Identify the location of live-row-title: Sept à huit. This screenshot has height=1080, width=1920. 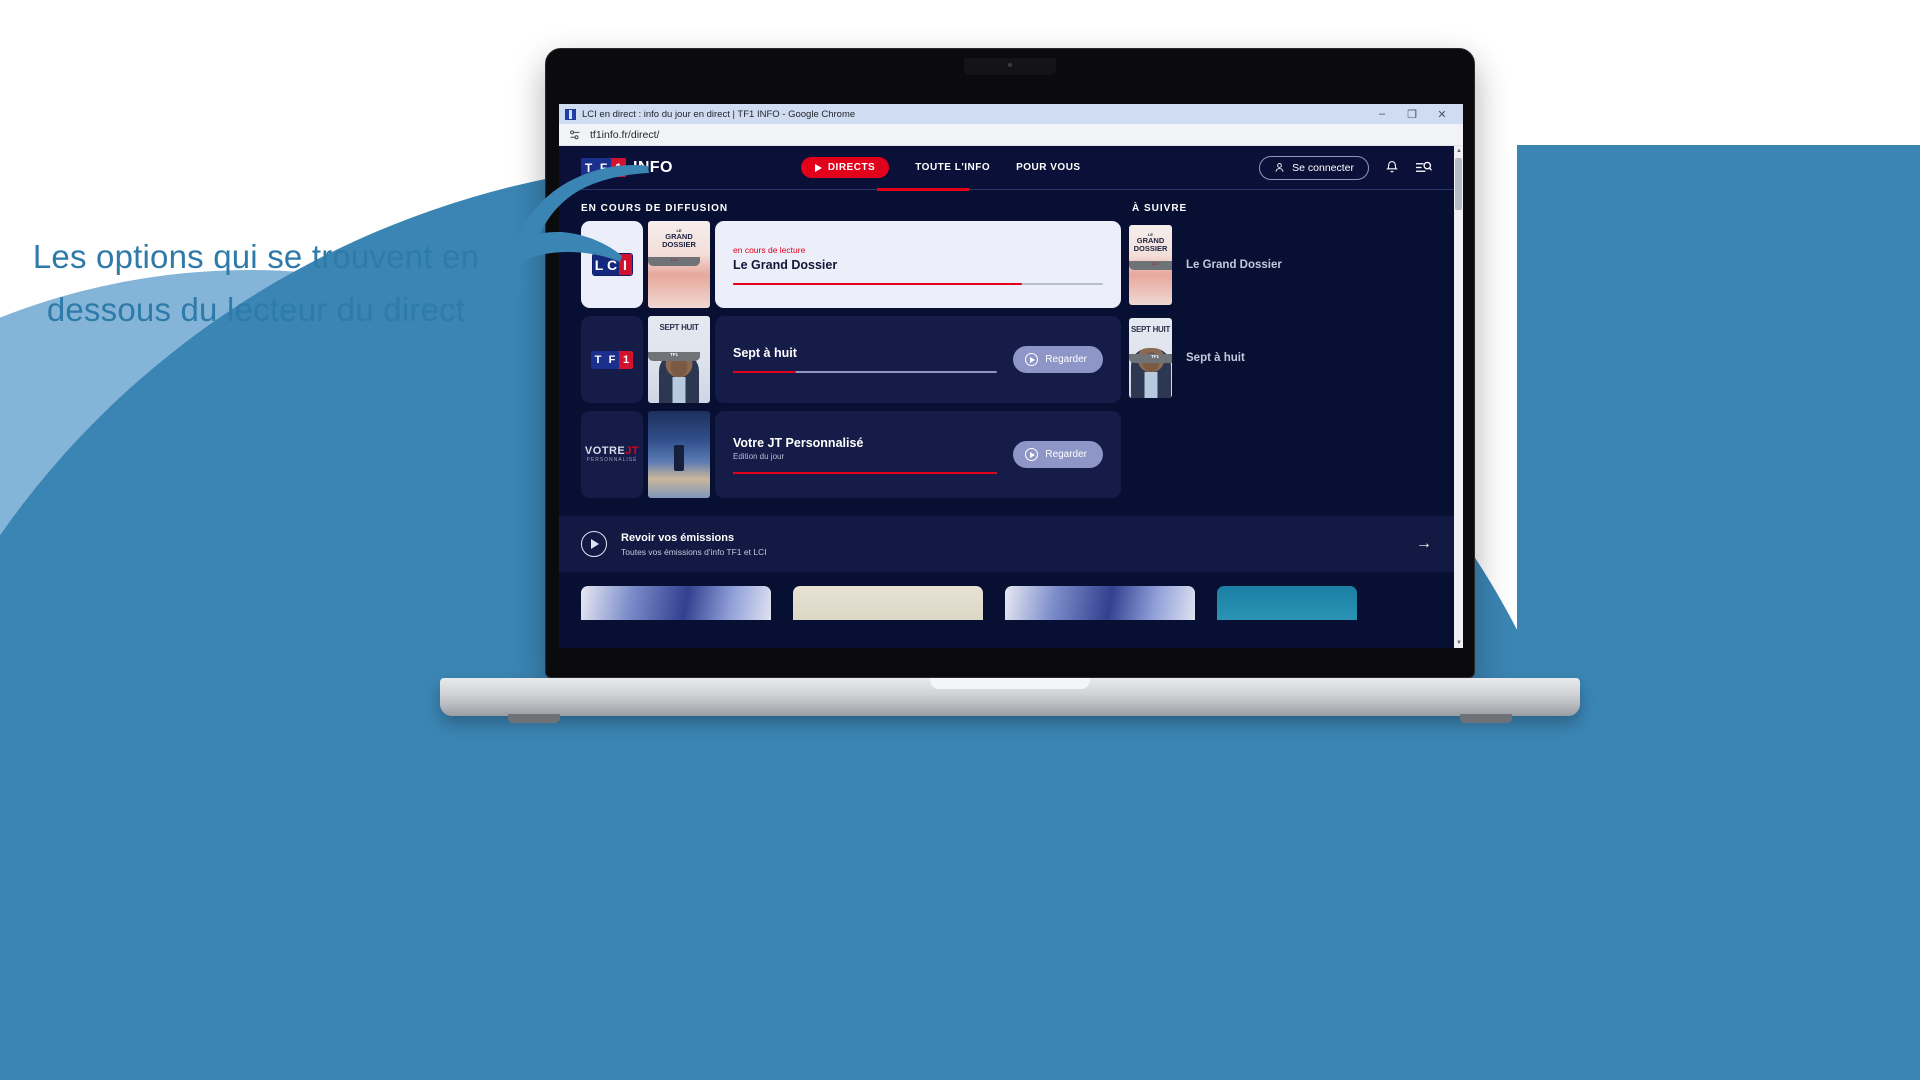
(765, 353).